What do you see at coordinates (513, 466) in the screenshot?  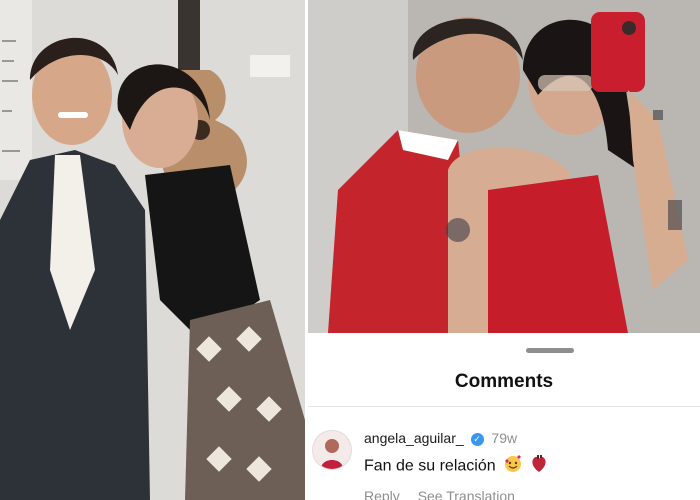 I see `smiling-face-with-hearts-icon` at bounding box center [513, 466].